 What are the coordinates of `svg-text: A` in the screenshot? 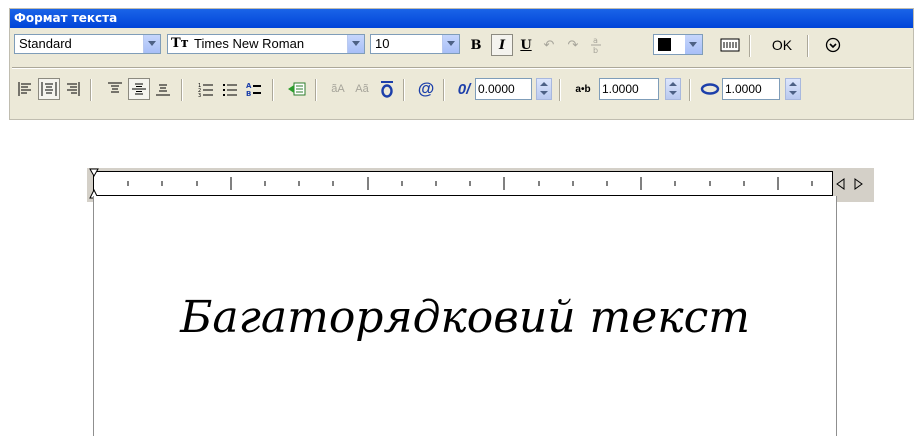 It's located at (249, 86).